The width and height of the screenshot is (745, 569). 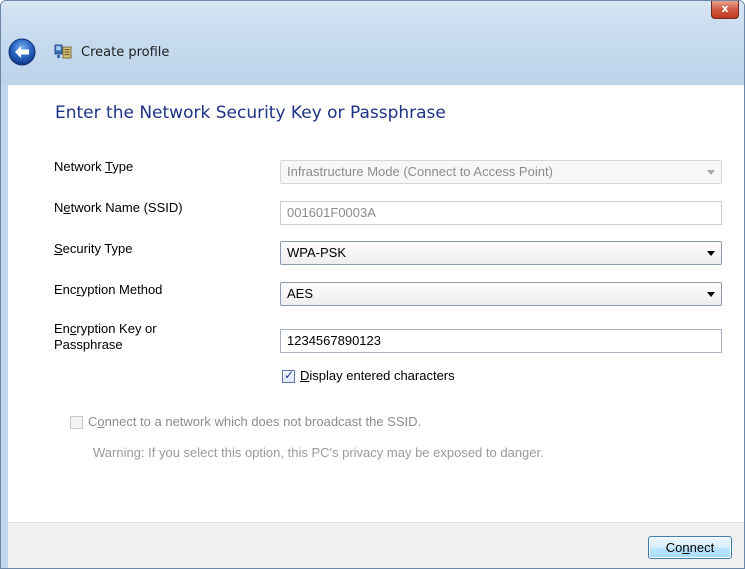 I want to click on close-button: x, so click(x=725, y=10).